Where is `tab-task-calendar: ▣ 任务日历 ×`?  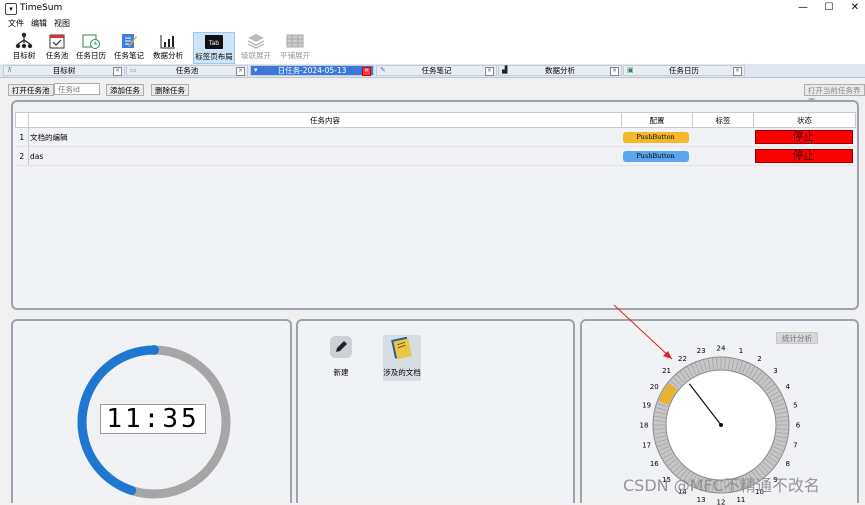
tab-task-calendar: ▣ 任务日历 × is located at coordinates (684, 70).